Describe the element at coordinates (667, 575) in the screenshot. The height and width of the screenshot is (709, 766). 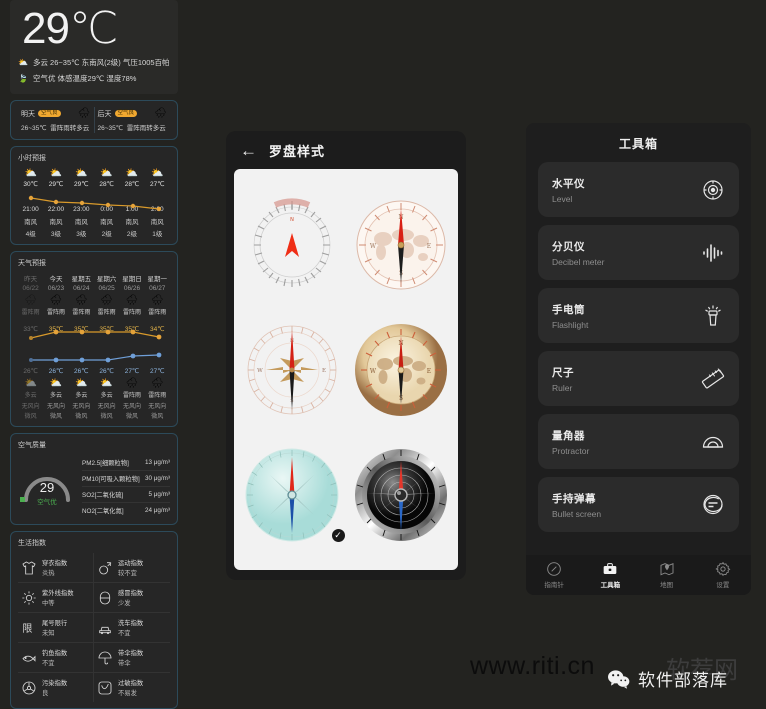
I see `nav-item-map: 地图` at that location.